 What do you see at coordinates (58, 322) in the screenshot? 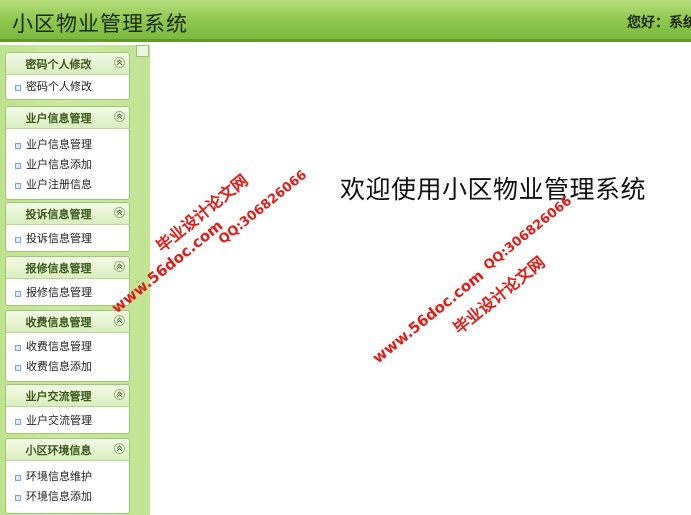
I see `menu-group-title: 收费信息管理` at bounding box center [58, 322].